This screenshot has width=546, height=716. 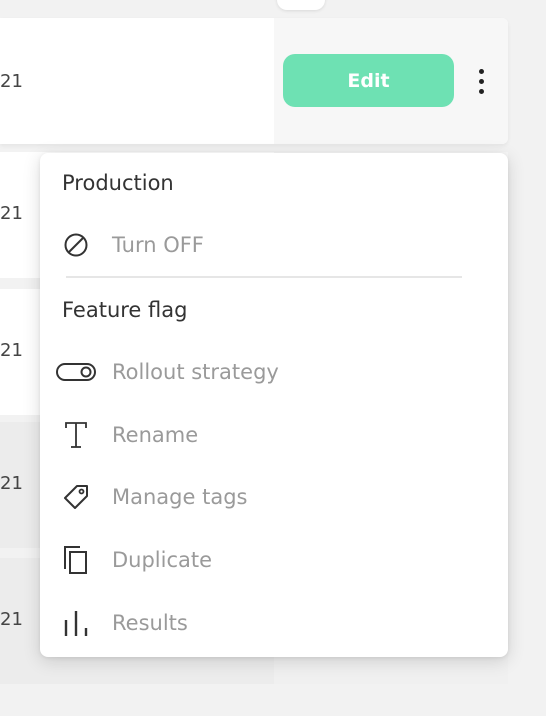 I want to click on menu-item-label: Manage tags, so click(x=180, y=497).